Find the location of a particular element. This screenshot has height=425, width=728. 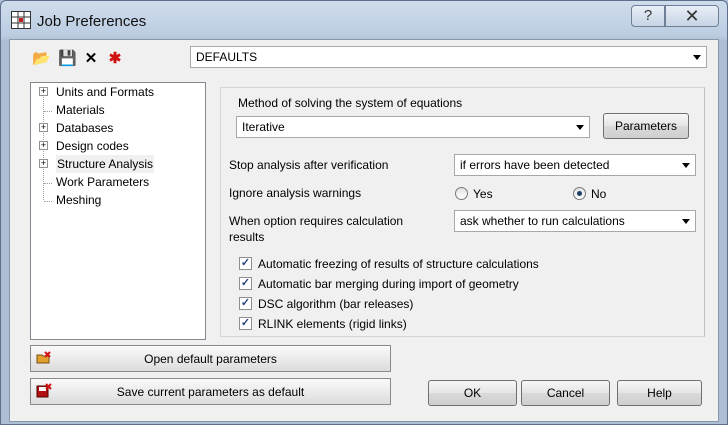

close-button: ✕ is located at coordinates (692, 16).